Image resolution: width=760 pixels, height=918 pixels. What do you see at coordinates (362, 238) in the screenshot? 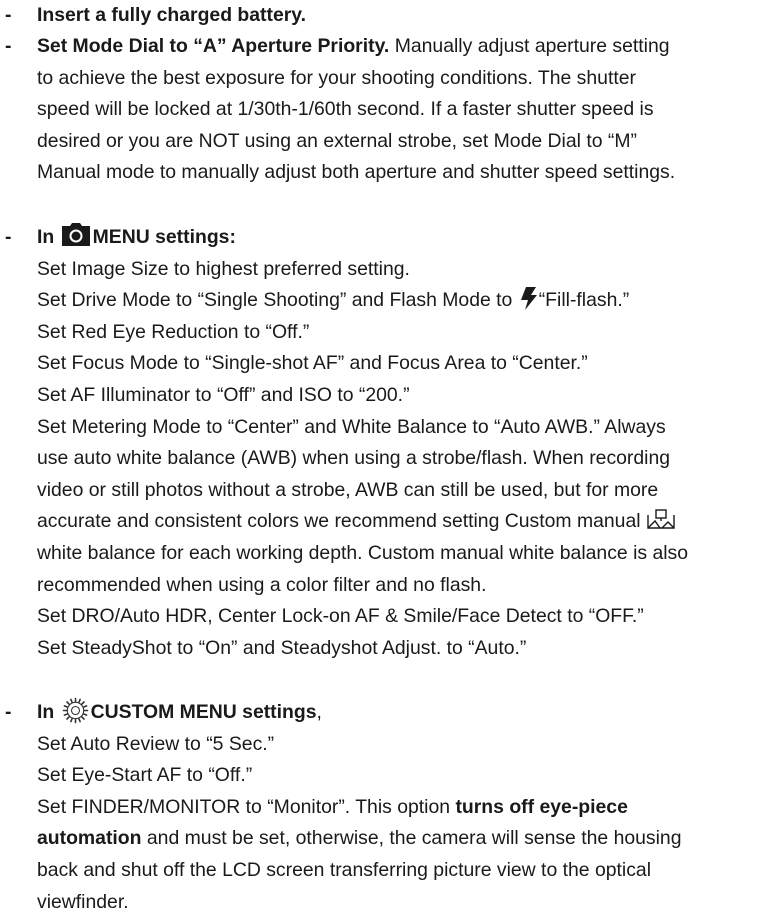
I see `menu-settings-heading: In MENU settings:` at bounding box center [362, 238].